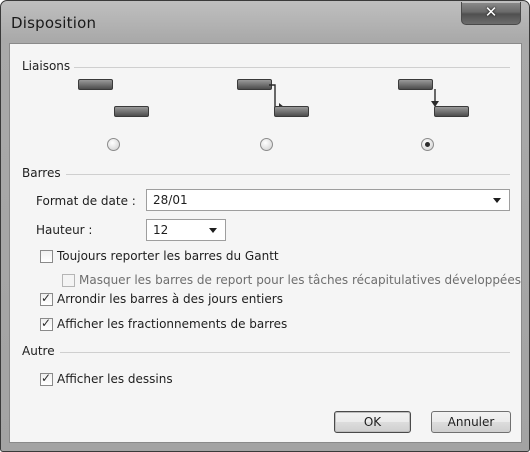 Image resolution: width=530 pixels, height=452 pixels. Describe the element at coordinates (41, 173) in the screenshot. I see `barres-group-label: Barres` at that location.